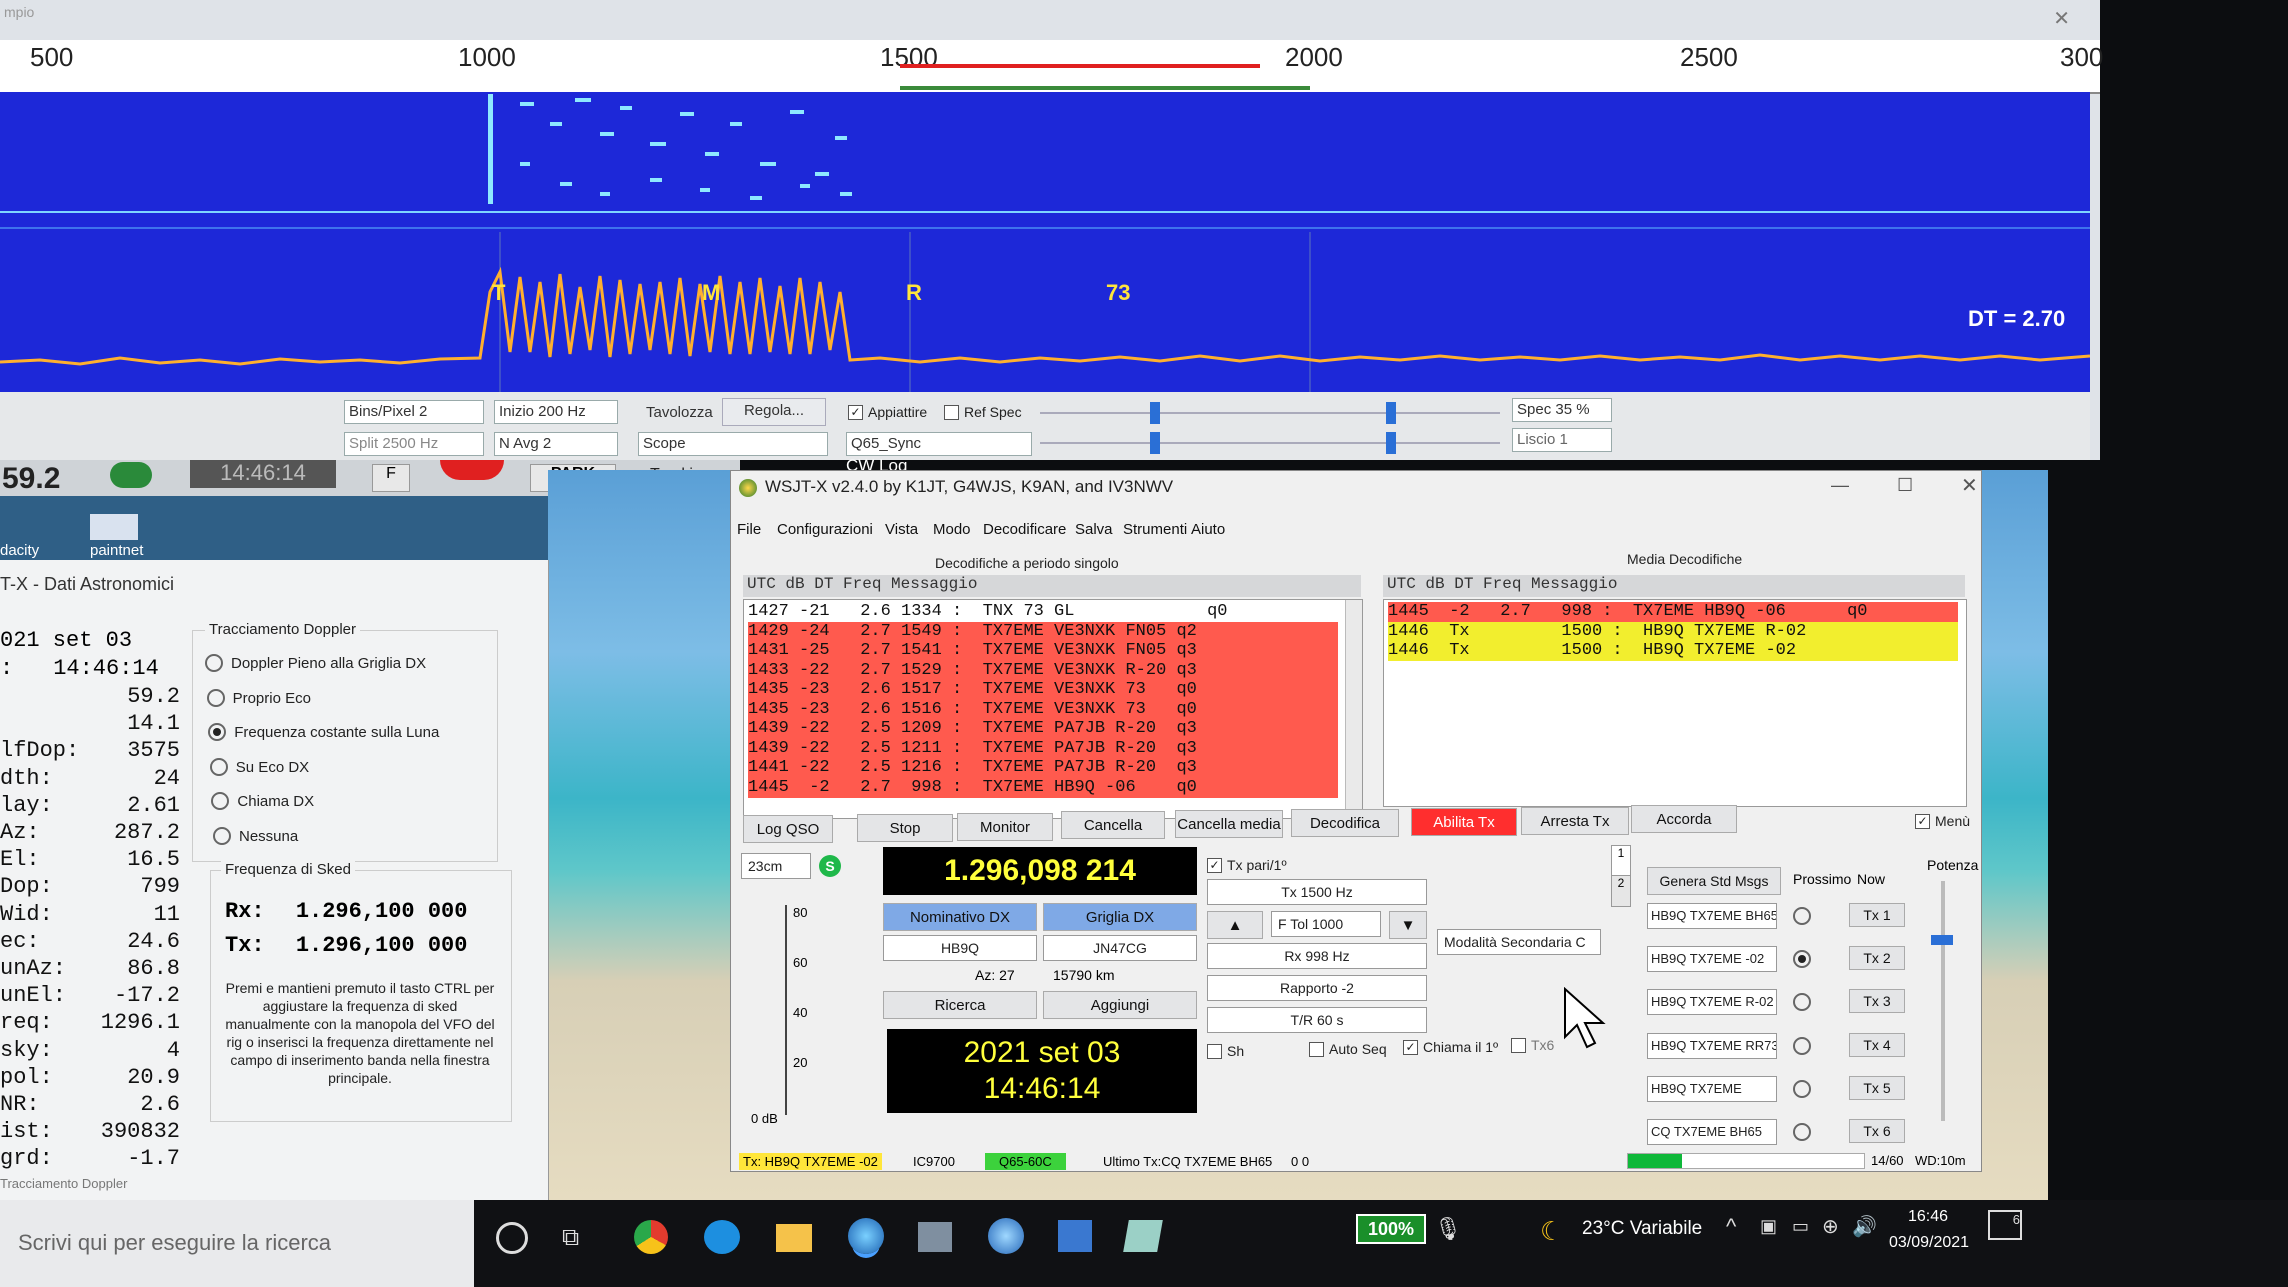 The width and height of the screenshot is (2288, 1287). Describe the element at coordinates (1043, 709) in the screenshot. I see `decode-line: 1435 -23 2.6 1516 : TX7EME VE3NXK 73 q0` at that location.